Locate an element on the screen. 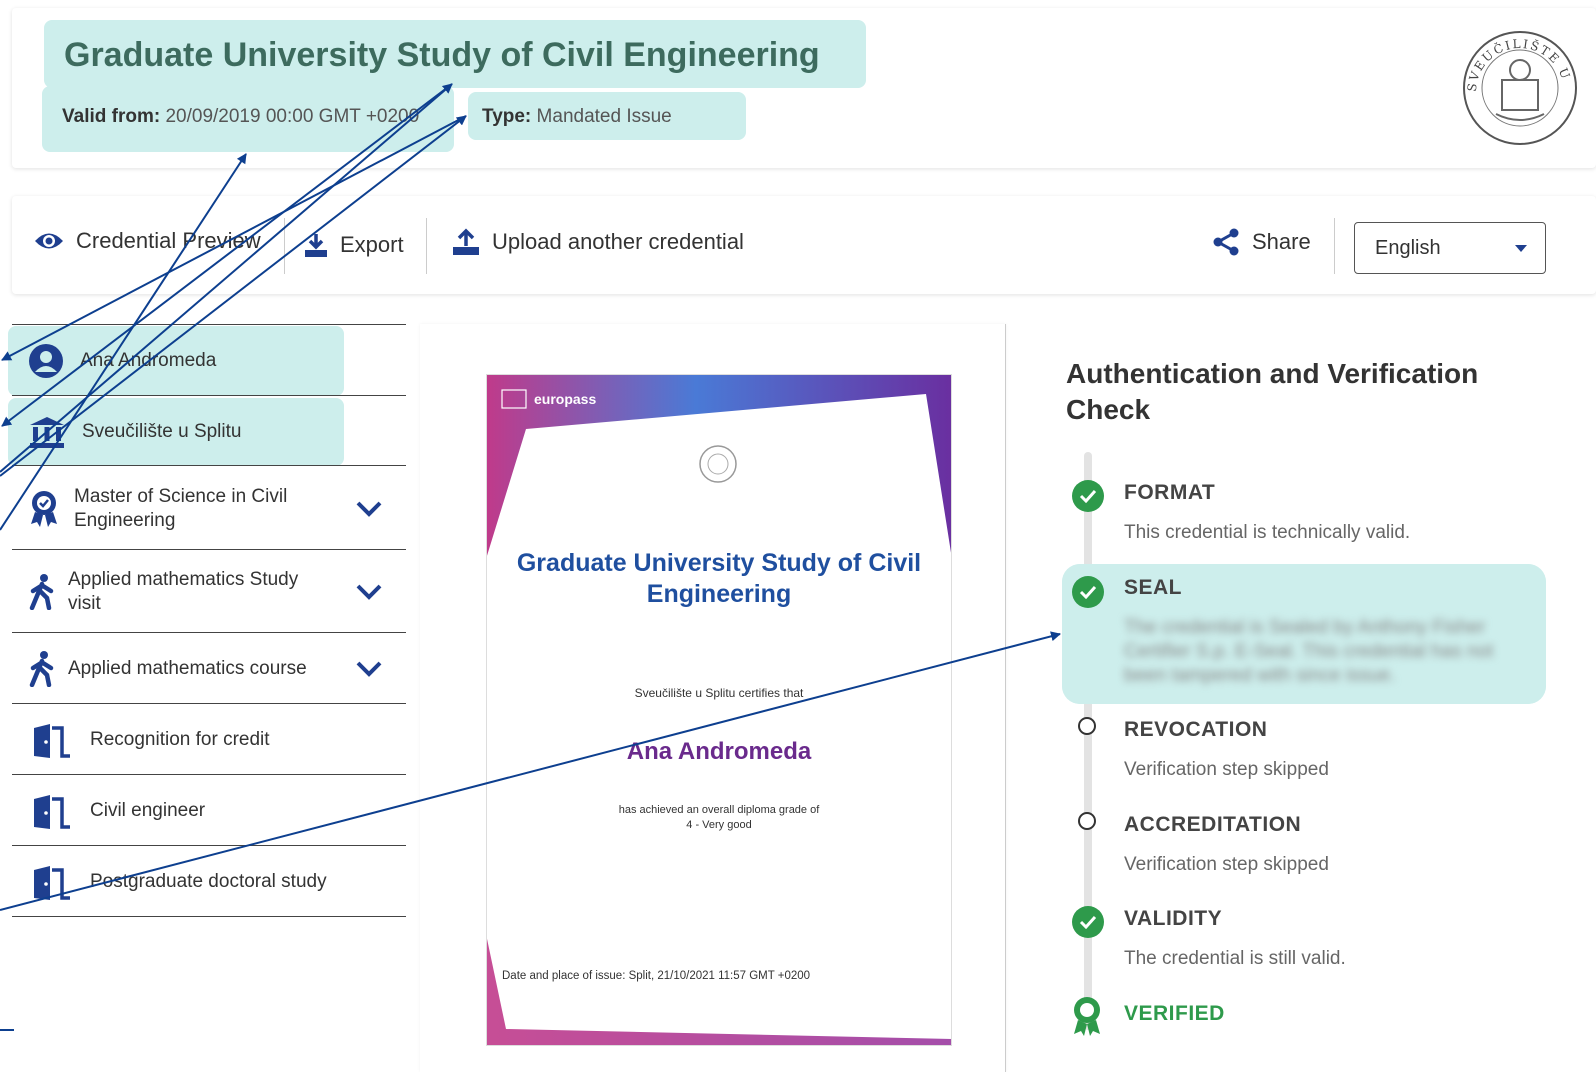 The image size is (1596, 1072). award-icon is located at coordinates (44, 509).